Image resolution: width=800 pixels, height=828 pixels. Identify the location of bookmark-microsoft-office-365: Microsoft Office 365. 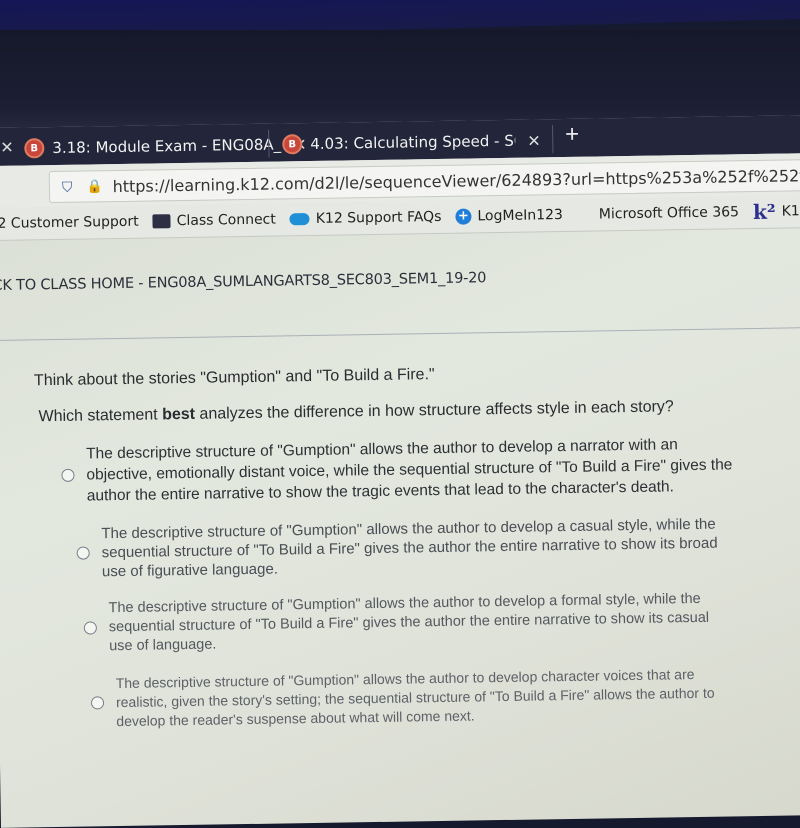
(658, 213).